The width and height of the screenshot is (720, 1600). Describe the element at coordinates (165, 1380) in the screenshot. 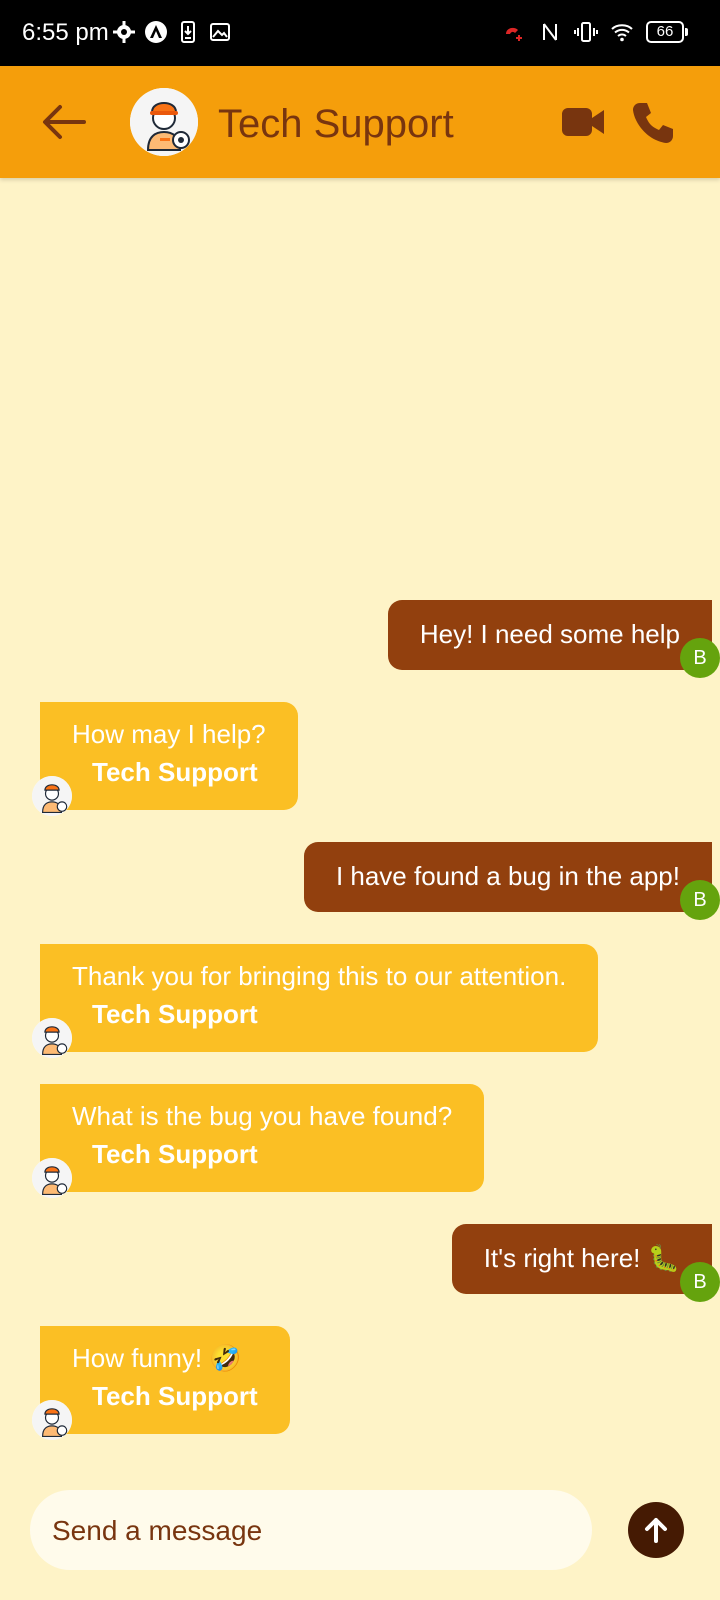

I see `message-incoming: How funny! 🤣 Tech Support` at that location.